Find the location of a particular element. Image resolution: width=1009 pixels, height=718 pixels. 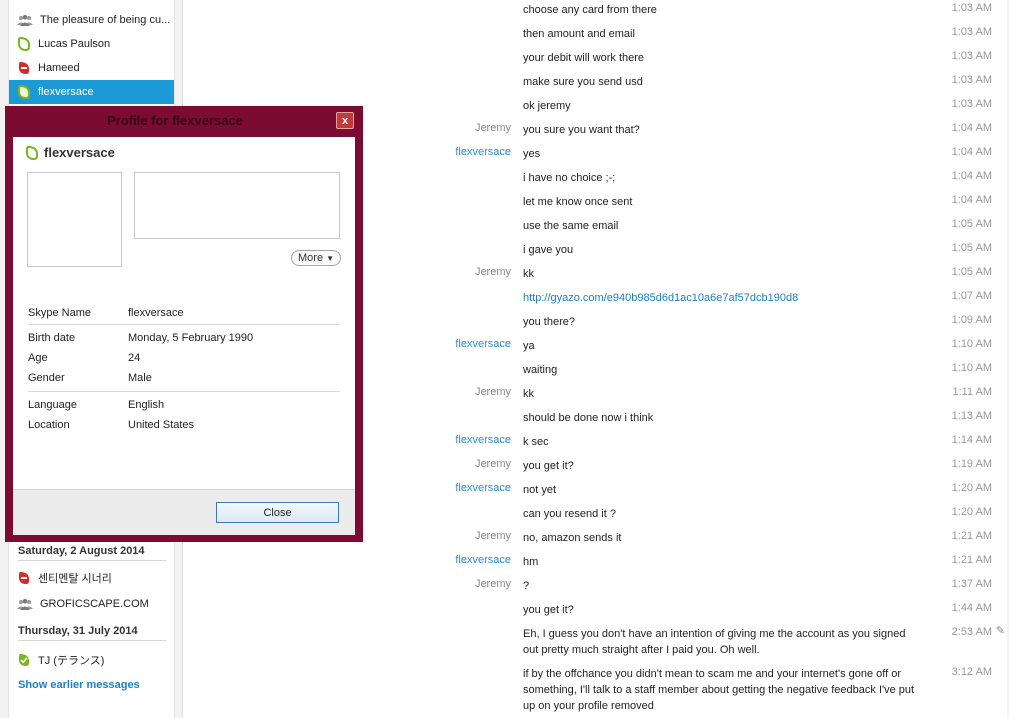

recent-item-flexversace: flexversace is located at coordinates (91, 92).